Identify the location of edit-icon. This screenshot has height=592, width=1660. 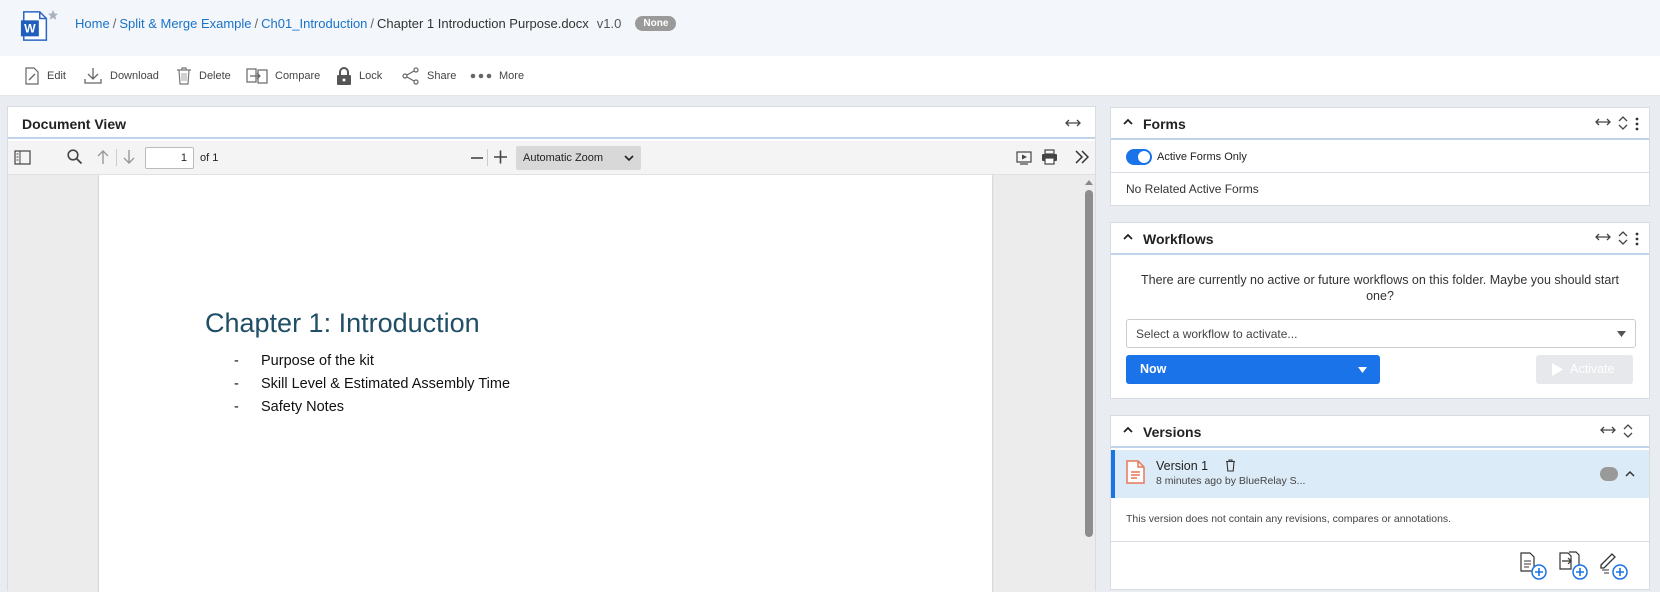
(32, 76).